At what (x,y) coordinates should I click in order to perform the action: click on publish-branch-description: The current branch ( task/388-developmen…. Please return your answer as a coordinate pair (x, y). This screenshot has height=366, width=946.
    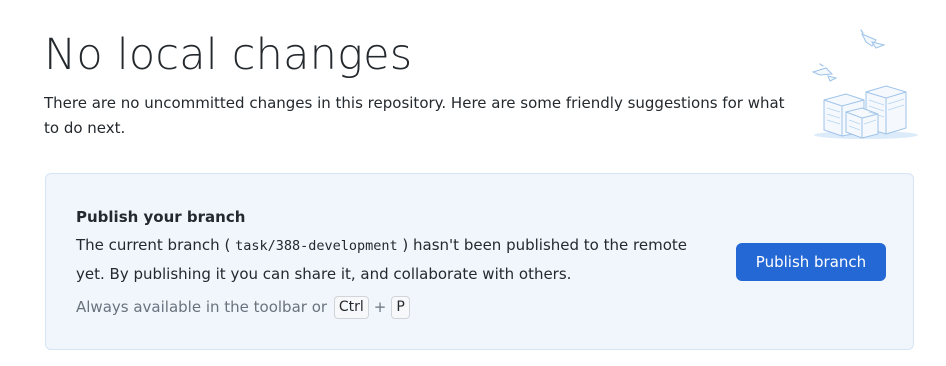
    Looking at the image, I should click on (396, 259).